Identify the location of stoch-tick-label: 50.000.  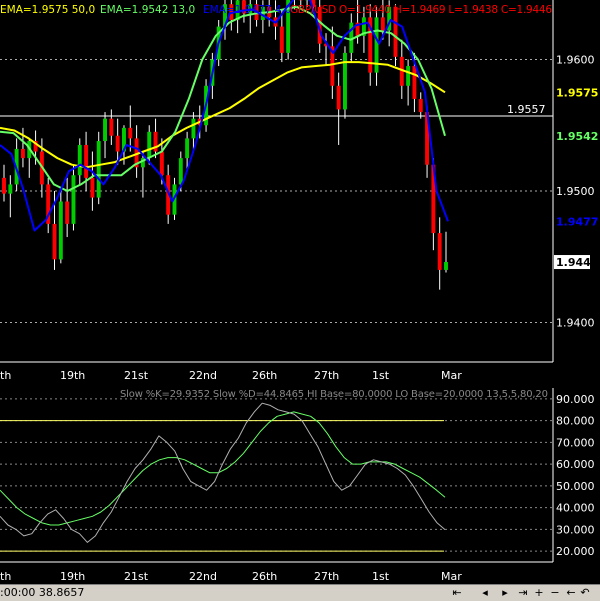
(575, 486).